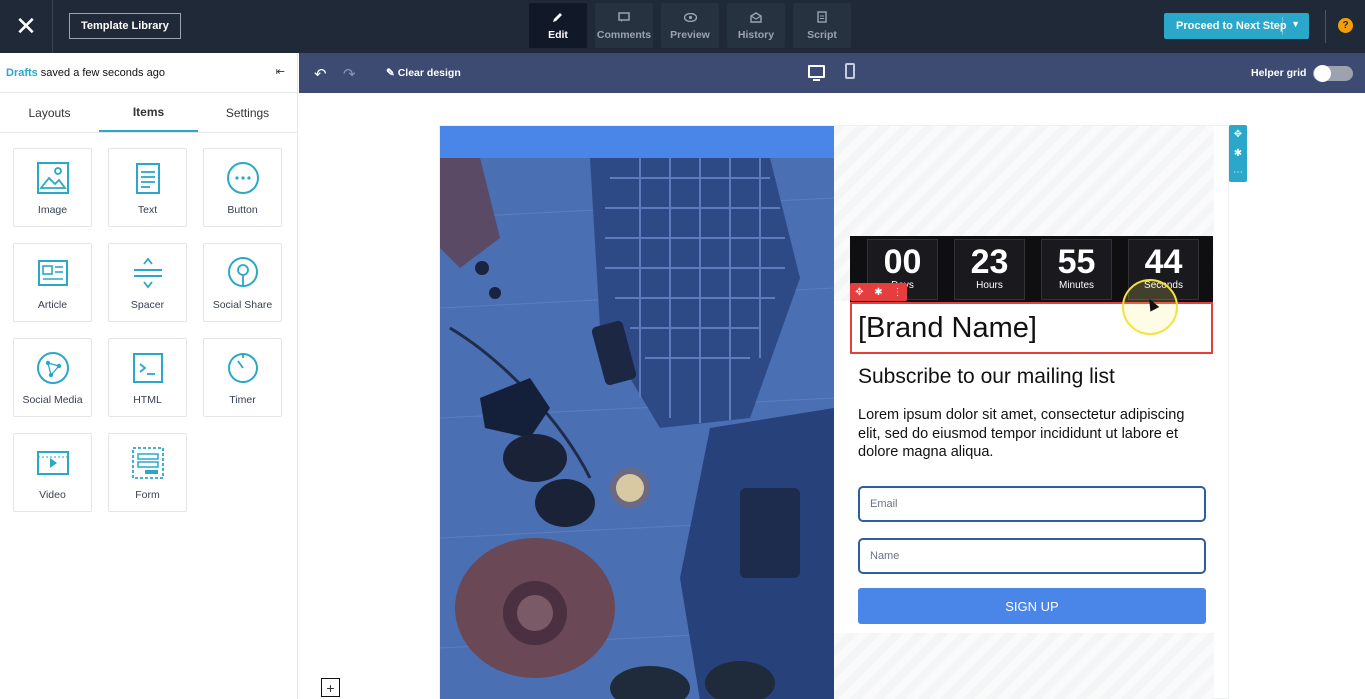 The width and height of the screenshot is (1365, 699). I want to click on text-icon, so click(147, 178).